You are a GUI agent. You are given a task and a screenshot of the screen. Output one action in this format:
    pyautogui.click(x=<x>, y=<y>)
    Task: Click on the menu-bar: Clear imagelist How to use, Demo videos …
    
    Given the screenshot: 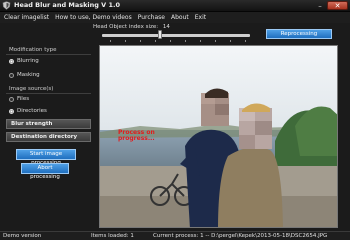 What is the action you would take?
    pyautogui.click(x=175, y=17)
    